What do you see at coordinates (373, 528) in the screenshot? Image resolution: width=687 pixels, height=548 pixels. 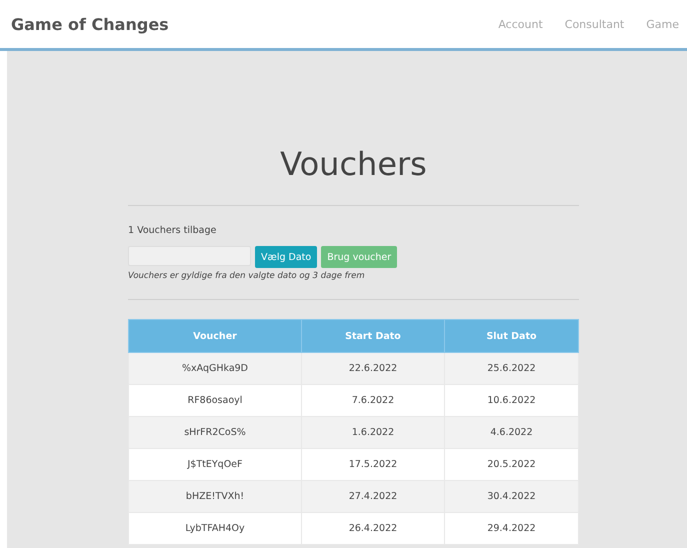 I see `table-cell: 26.4.2022` at bounding box center [373, 528].